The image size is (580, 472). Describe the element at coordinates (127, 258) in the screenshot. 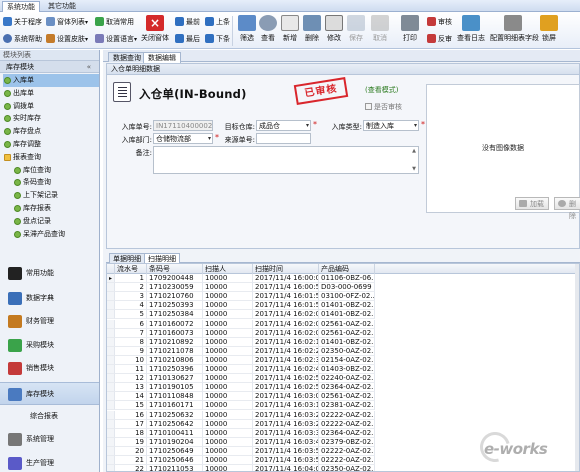

I see `tab-doc-detail: 单据明细` at that location.